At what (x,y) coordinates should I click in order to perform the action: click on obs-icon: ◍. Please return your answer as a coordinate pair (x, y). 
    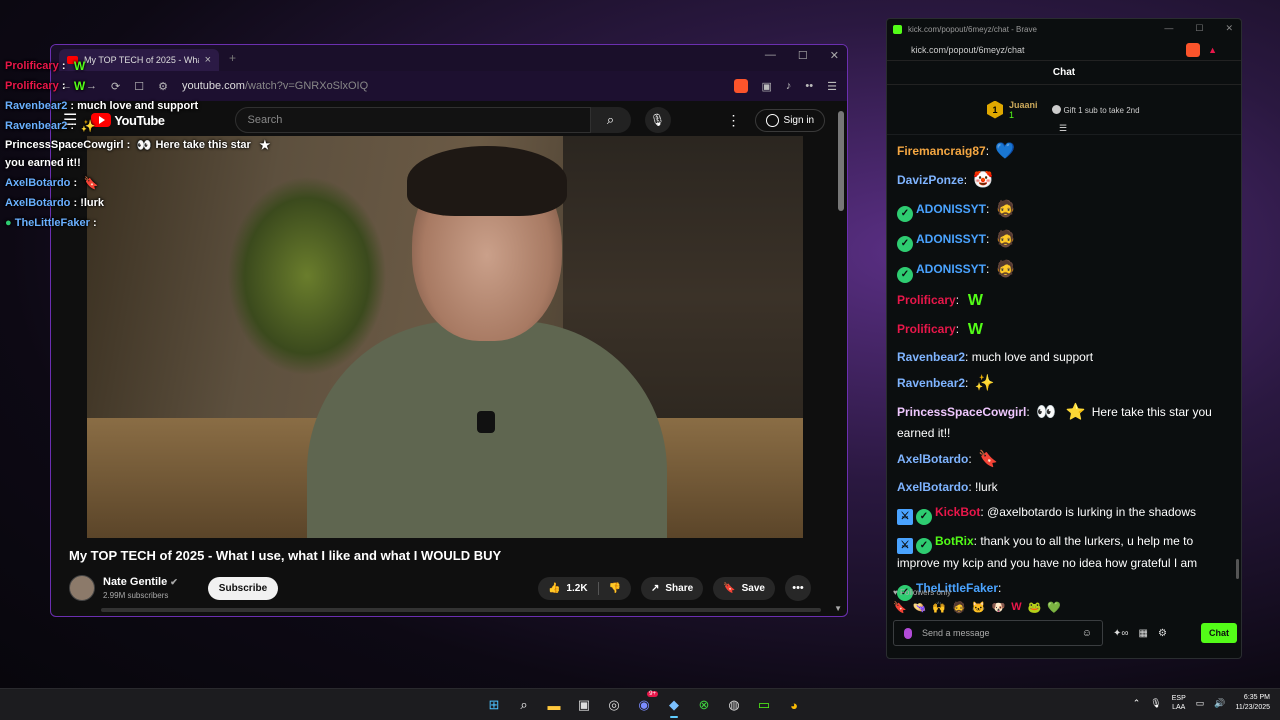
    Looking at the image, I should click on (734, 705).